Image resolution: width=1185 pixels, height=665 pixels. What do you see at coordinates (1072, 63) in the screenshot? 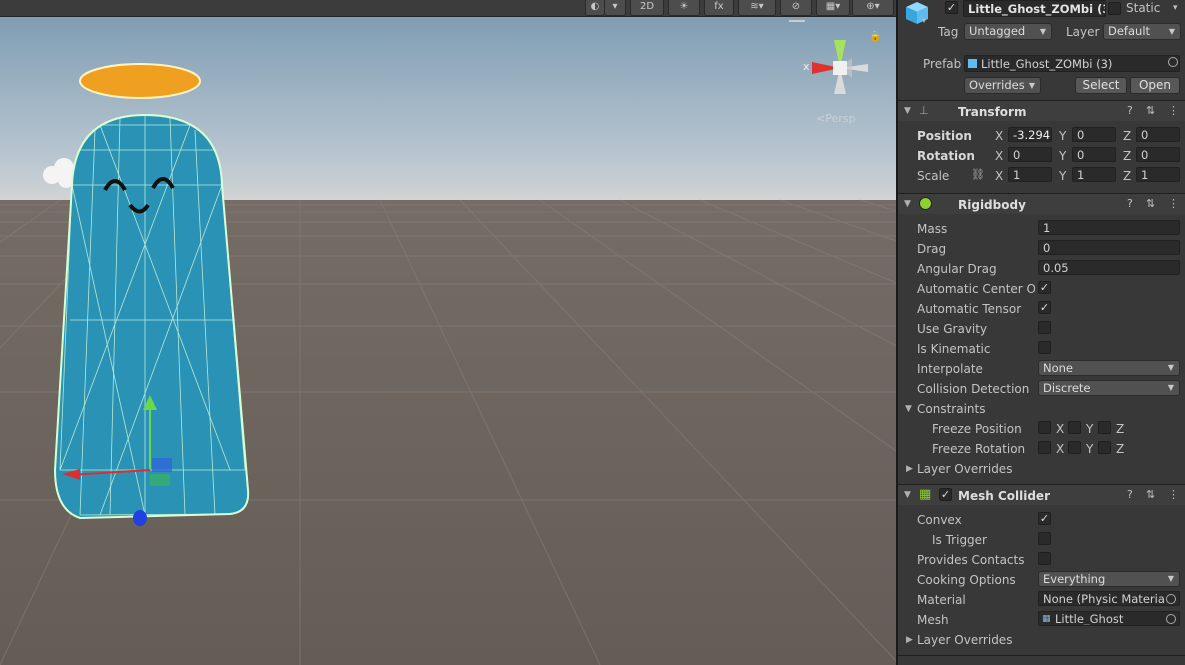
I see `prefab-field: Little_Ghost_ZOMbi (3)` at bounding box center [1072, 63].